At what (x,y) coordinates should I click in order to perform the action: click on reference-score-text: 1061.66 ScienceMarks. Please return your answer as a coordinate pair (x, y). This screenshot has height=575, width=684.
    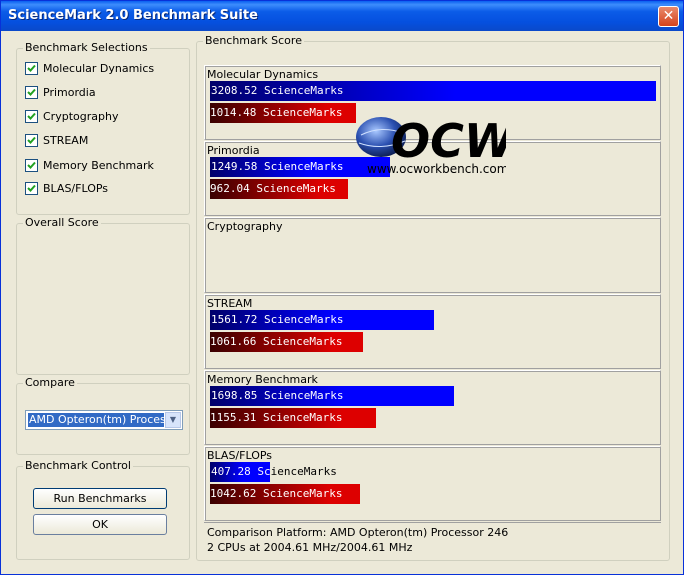
    Looking at the image, I should click on (276, 341).